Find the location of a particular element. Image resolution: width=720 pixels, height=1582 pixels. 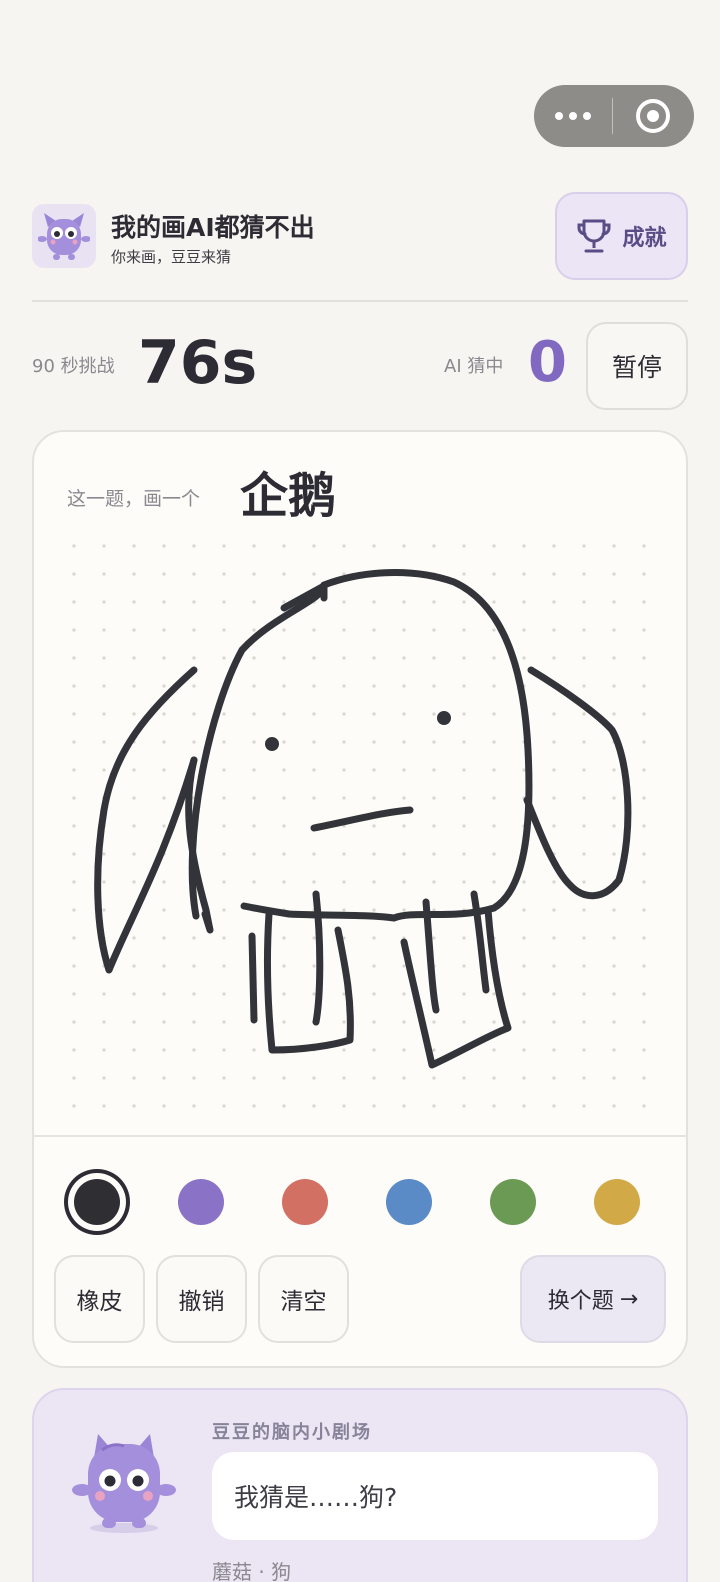

more-dots-icon is located at coordinates (573, 116).